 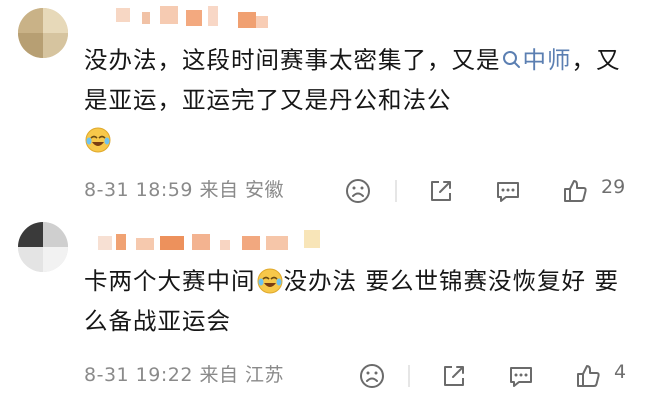 I want to click on location: 来自 安徽, so click(x=242, y=190).